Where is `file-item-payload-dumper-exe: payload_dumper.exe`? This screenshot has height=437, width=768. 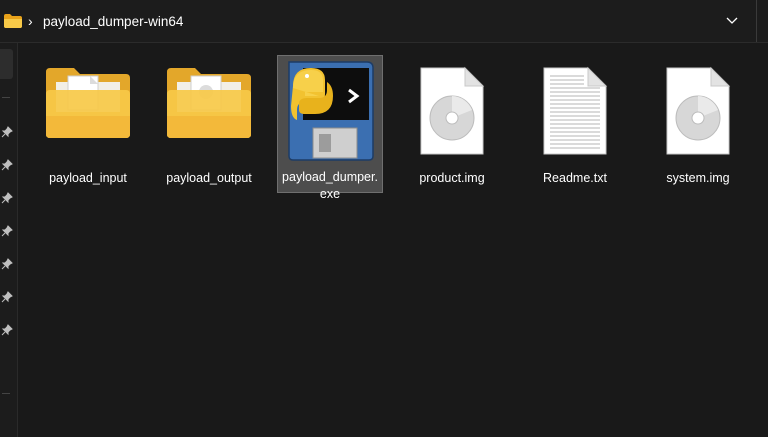
file-item-payload-dumper-exe: payload_dumper.exe is located at coordinates (330, 128).